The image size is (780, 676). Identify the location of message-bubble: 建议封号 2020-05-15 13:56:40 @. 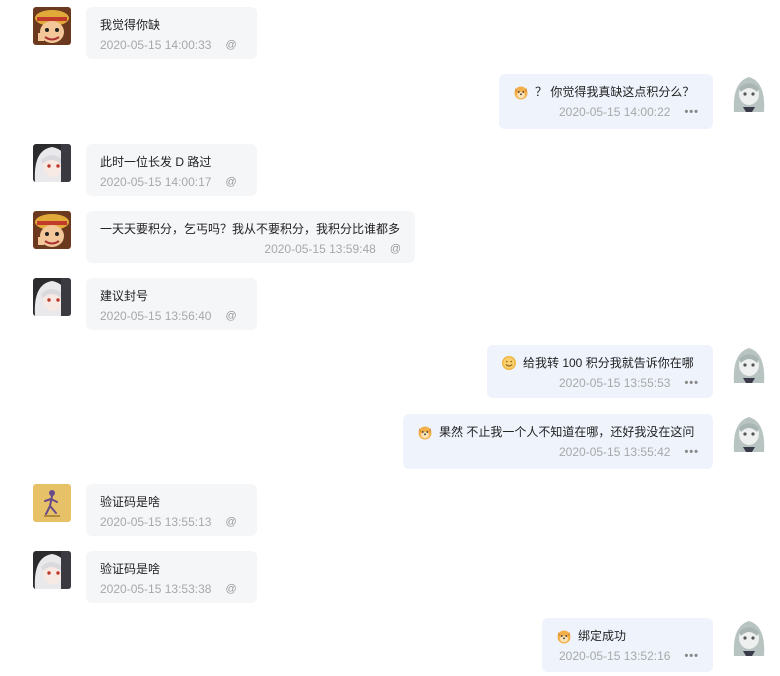
(171, 304).